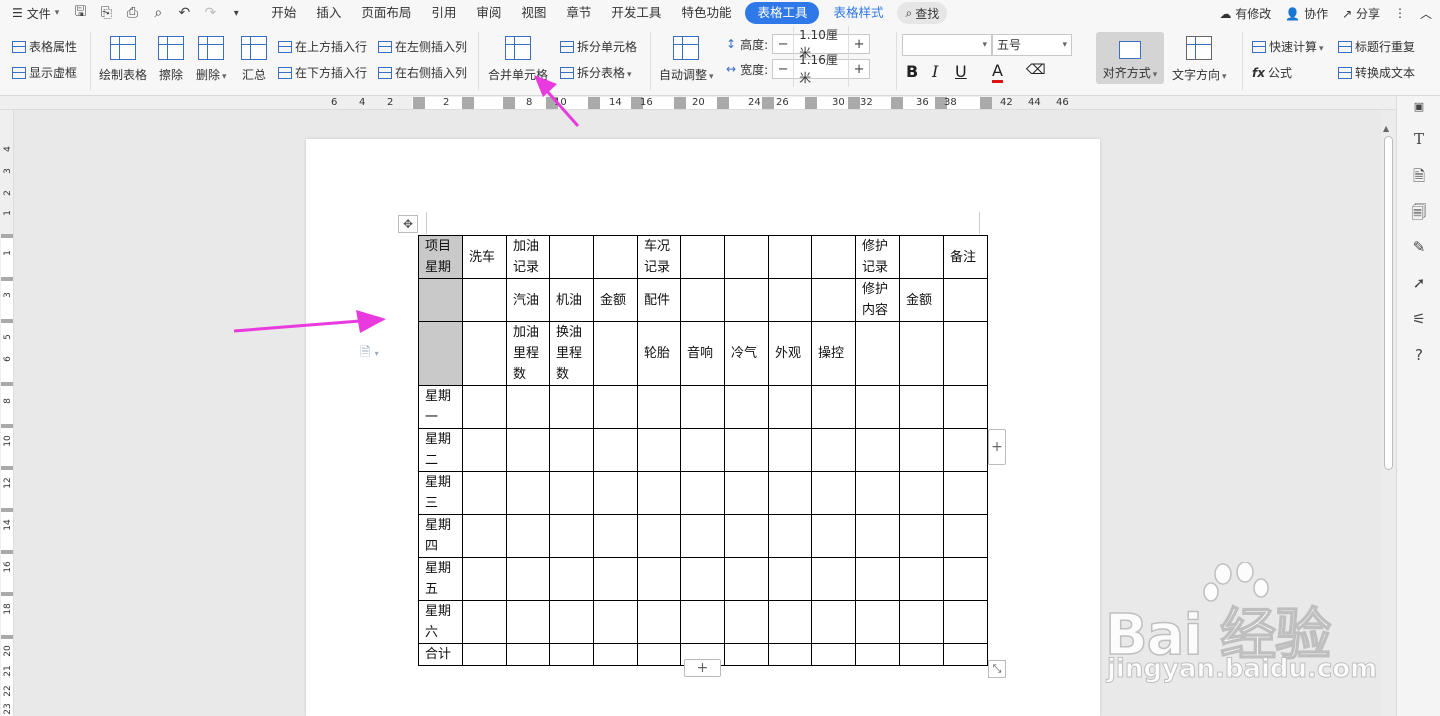 The image size is (1440, 716). Describe the element at coordinates (961, 71) in the screenshot. I see `underline-button: U` at that location.